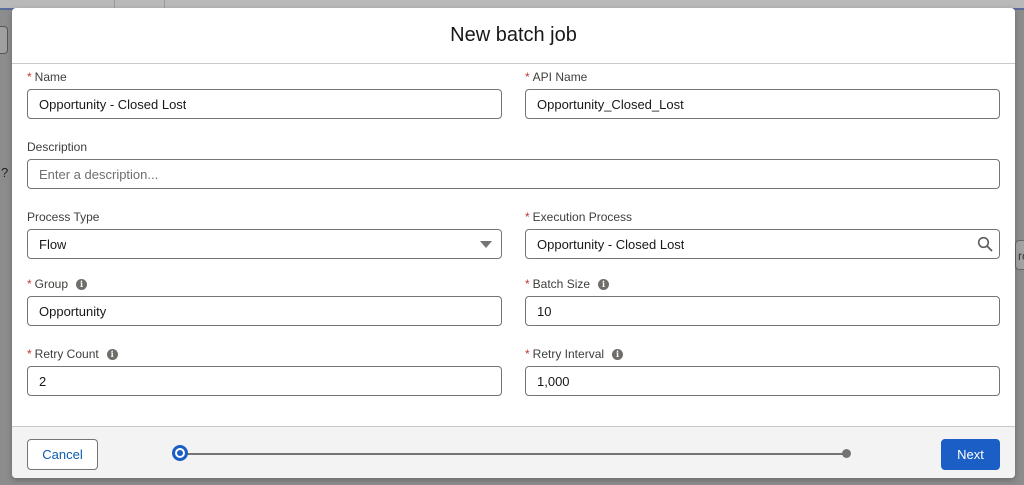  Describe the element at coordinates (113, 104) in the screenshot. I see `name-value: Opportunity - Closed Lost` at that location.